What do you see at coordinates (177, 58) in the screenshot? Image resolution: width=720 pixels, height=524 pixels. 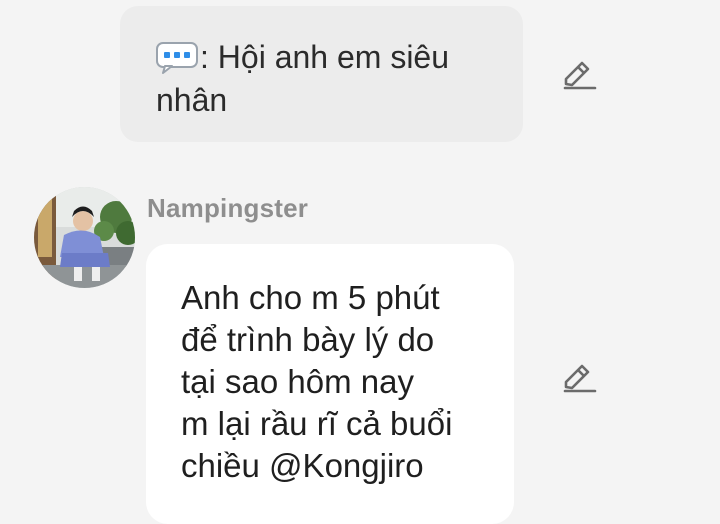 I see `chat-bubble-dots-icon` at bounding box center [177, 58].